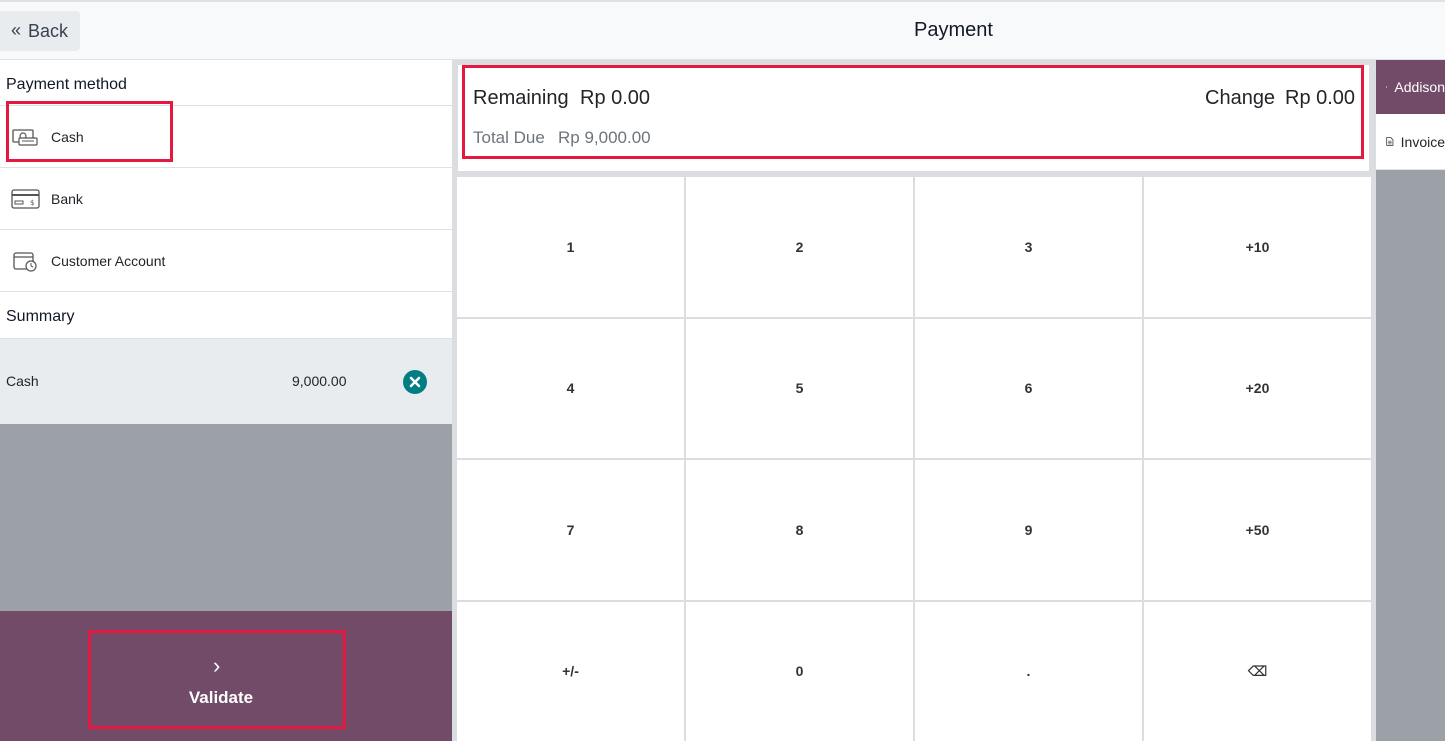 The height and width of the screenshot is (741, 1445). Describe the element at coordinates (1419, 87) in the screenshot. I see `customer-name: Addison` at that location.